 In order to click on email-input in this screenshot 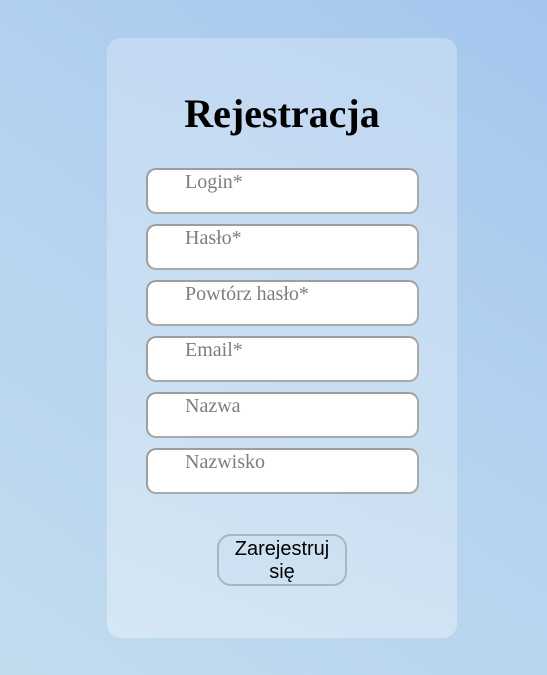, I will do `click(282, 359)`.